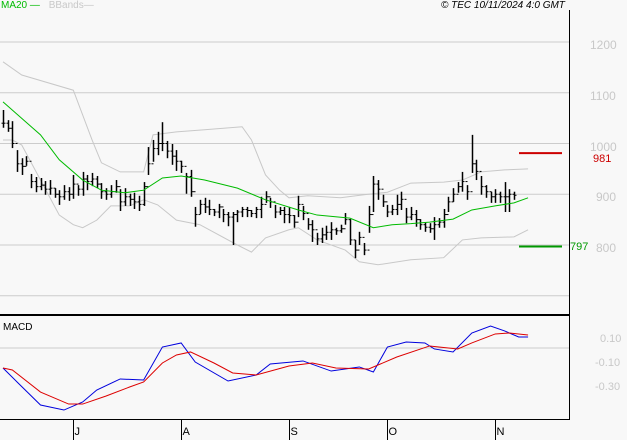 This screenshot has width=627, height=440. What do you see at coordinates (611, 339) in the screenshot?
I see `macd-axis-label: 0.10` at bounding box center [611, 339].